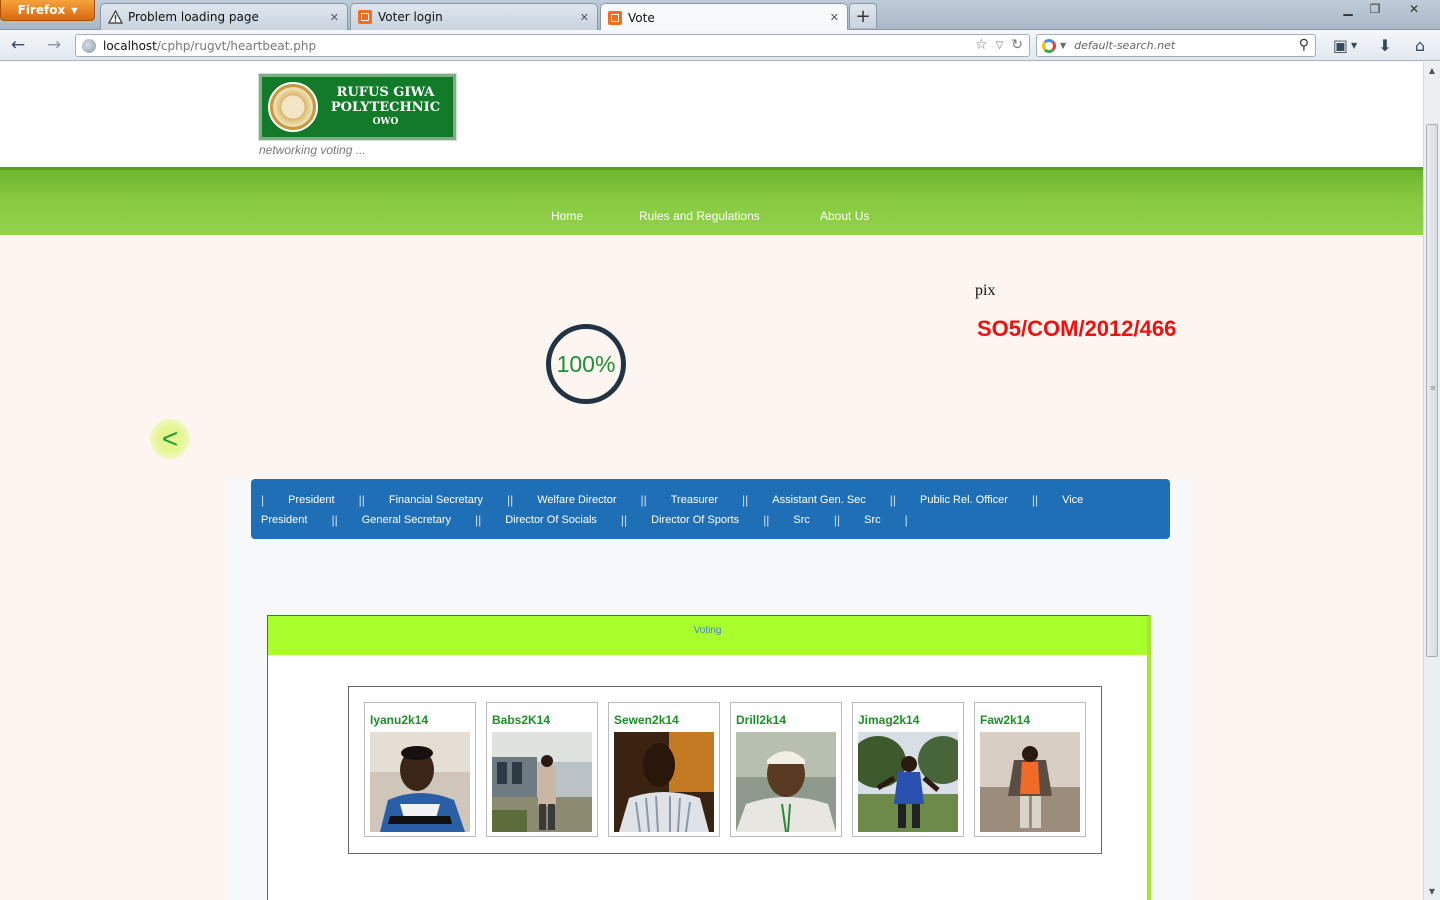 Image resolution: width=1440 pixels, height=900 pixels. I want to click on tab-vote: Vote ✕, so click(724, 17).